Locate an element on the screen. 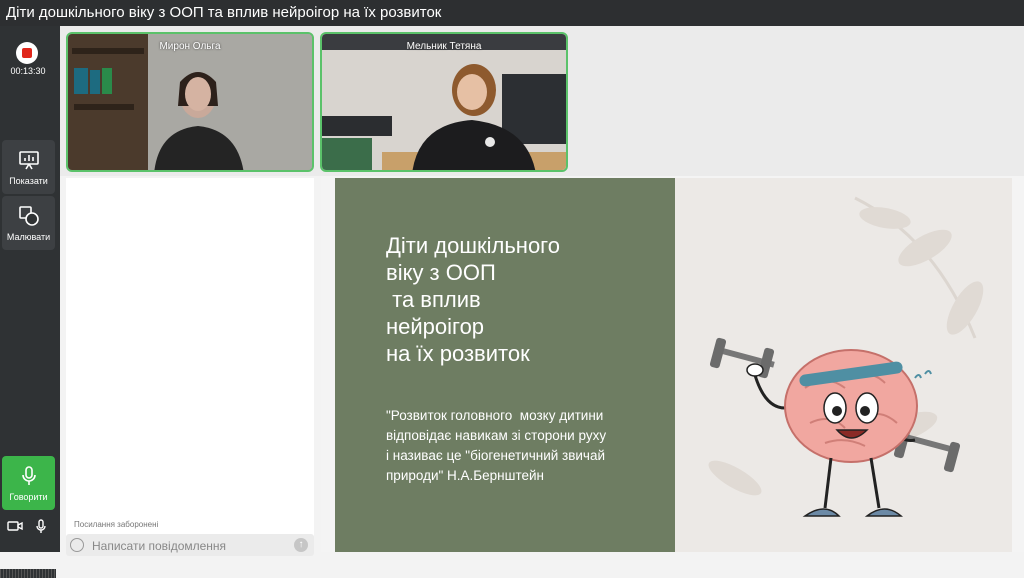  draw-button: Малювати is located at coordinates (28, 223).